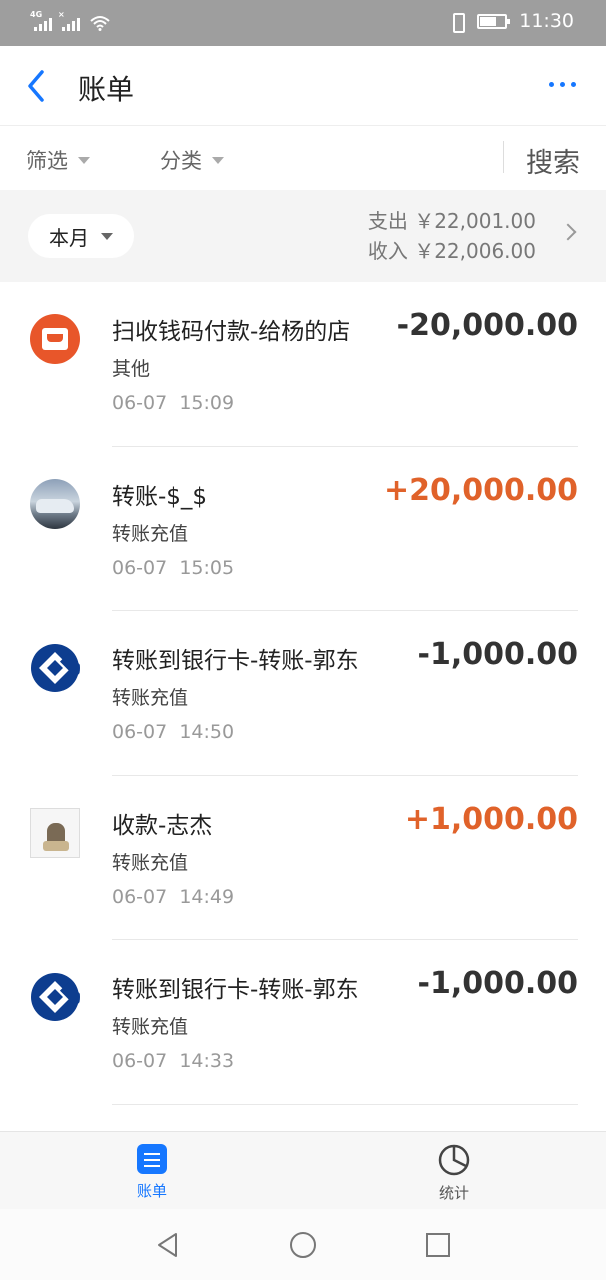 The width and height of the screenshot is (606, 1280). I want to click on chevron-right-icon, so click(568, 232).